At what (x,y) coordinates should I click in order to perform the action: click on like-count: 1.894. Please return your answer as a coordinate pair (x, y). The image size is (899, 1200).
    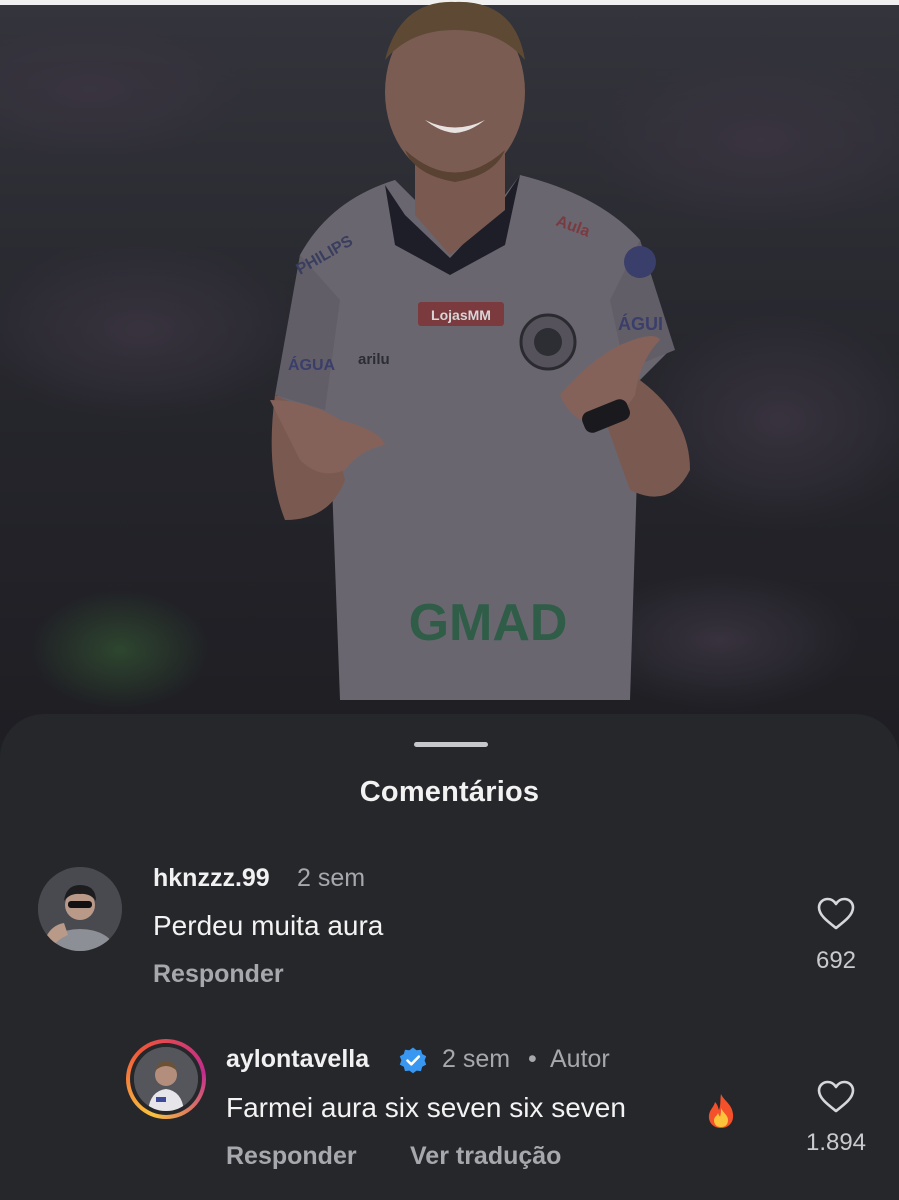
    Looking at the image, I should click on (836, 1142).